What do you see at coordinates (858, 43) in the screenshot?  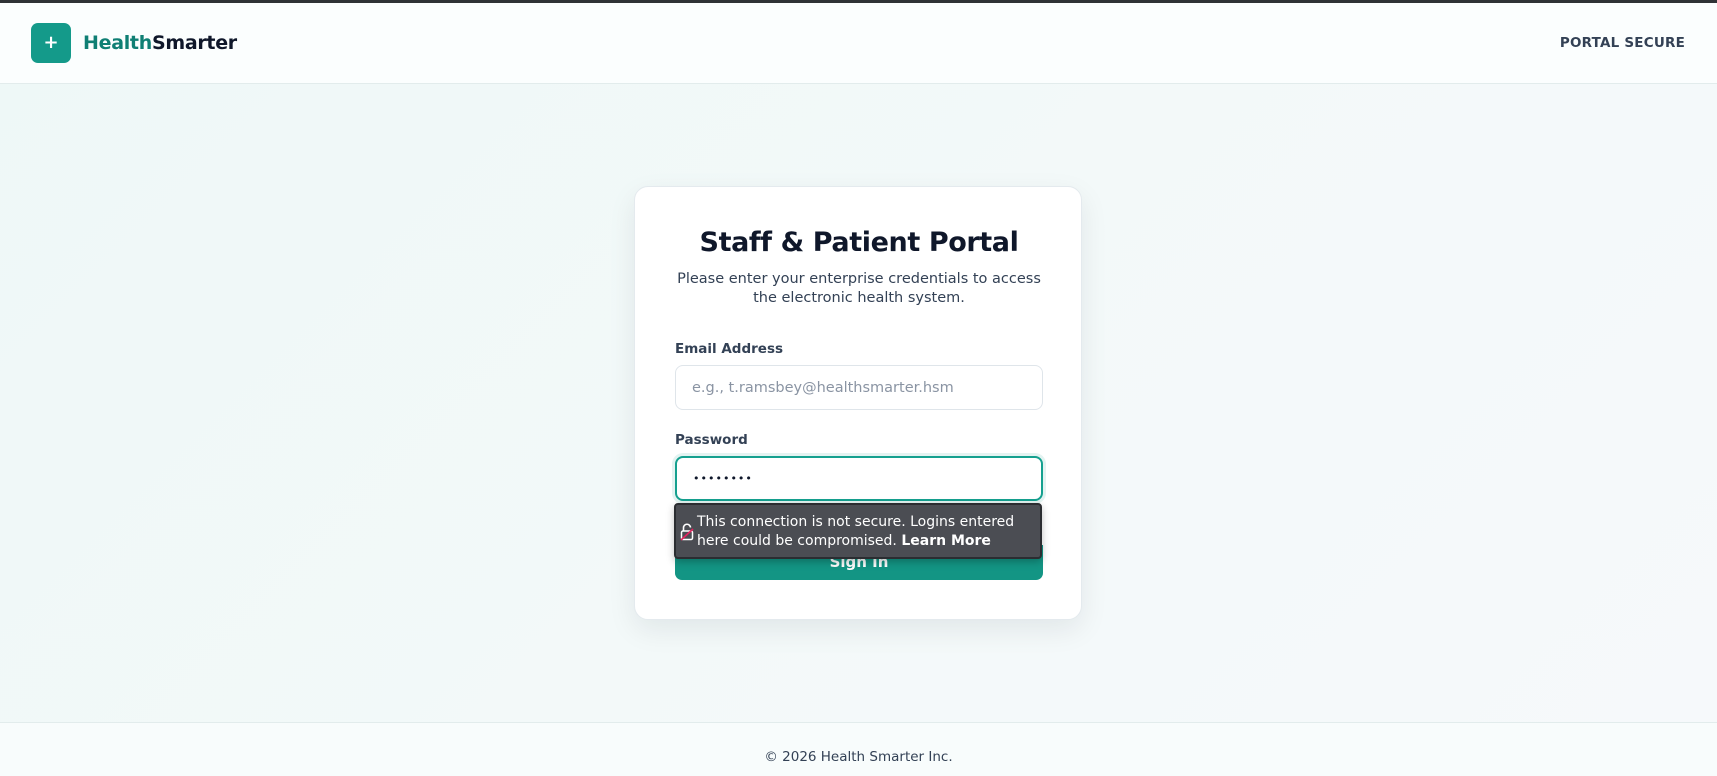 I see `site-header: + HealthSmarter PORTAL SECURE` at bounding box center [858, 43].